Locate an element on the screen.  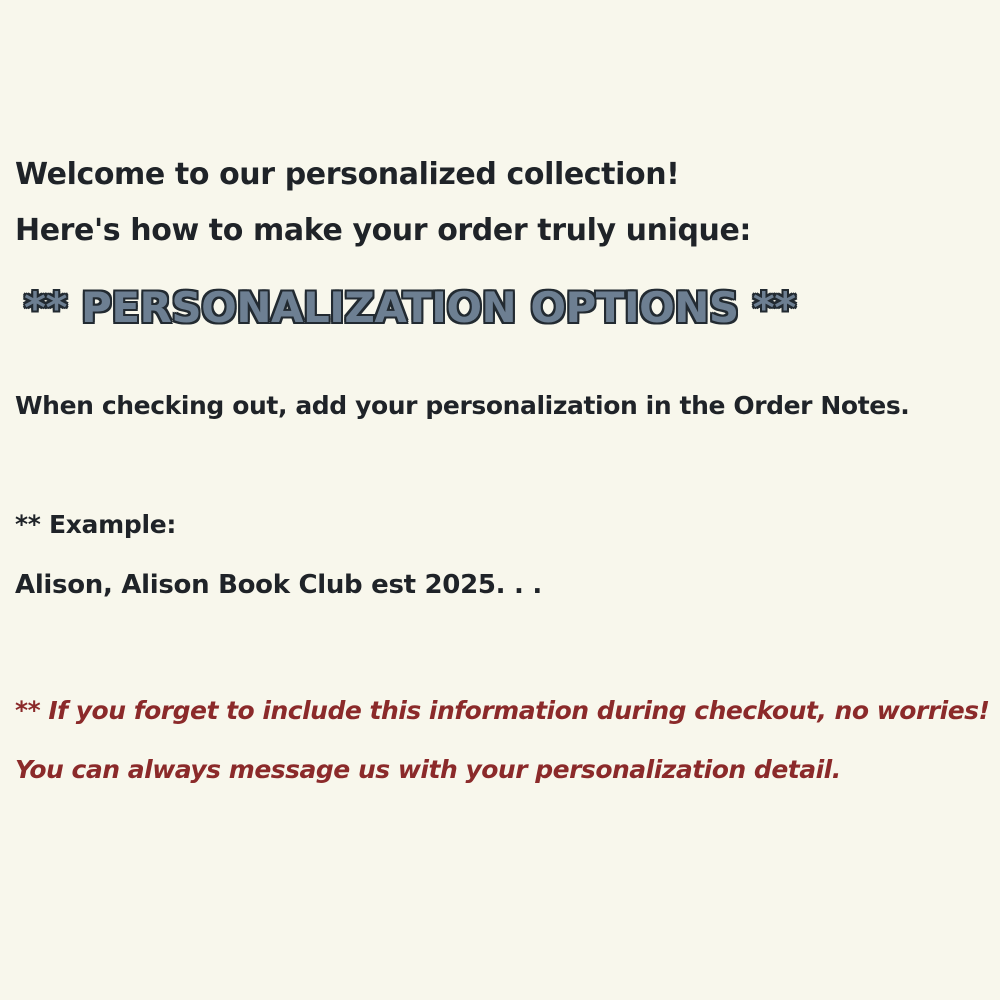
example-label: ** Example: is located at coordinates (96, 524).